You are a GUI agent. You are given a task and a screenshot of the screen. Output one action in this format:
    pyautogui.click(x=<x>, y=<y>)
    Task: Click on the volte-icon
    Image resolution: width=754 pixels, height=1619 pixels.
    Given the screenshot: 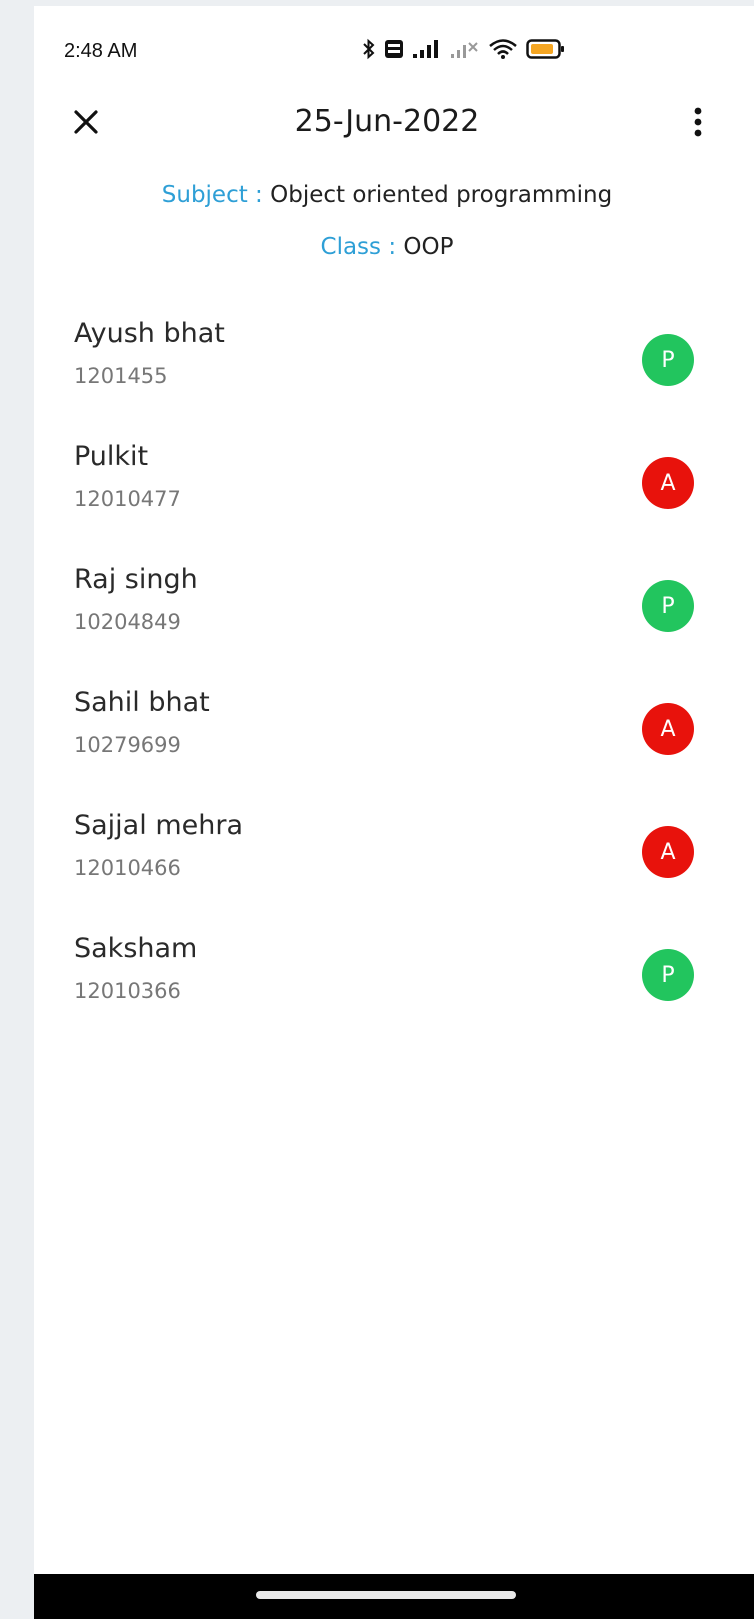 What is the action you would take?
    pyautogui.click(x=394, y=49)
    